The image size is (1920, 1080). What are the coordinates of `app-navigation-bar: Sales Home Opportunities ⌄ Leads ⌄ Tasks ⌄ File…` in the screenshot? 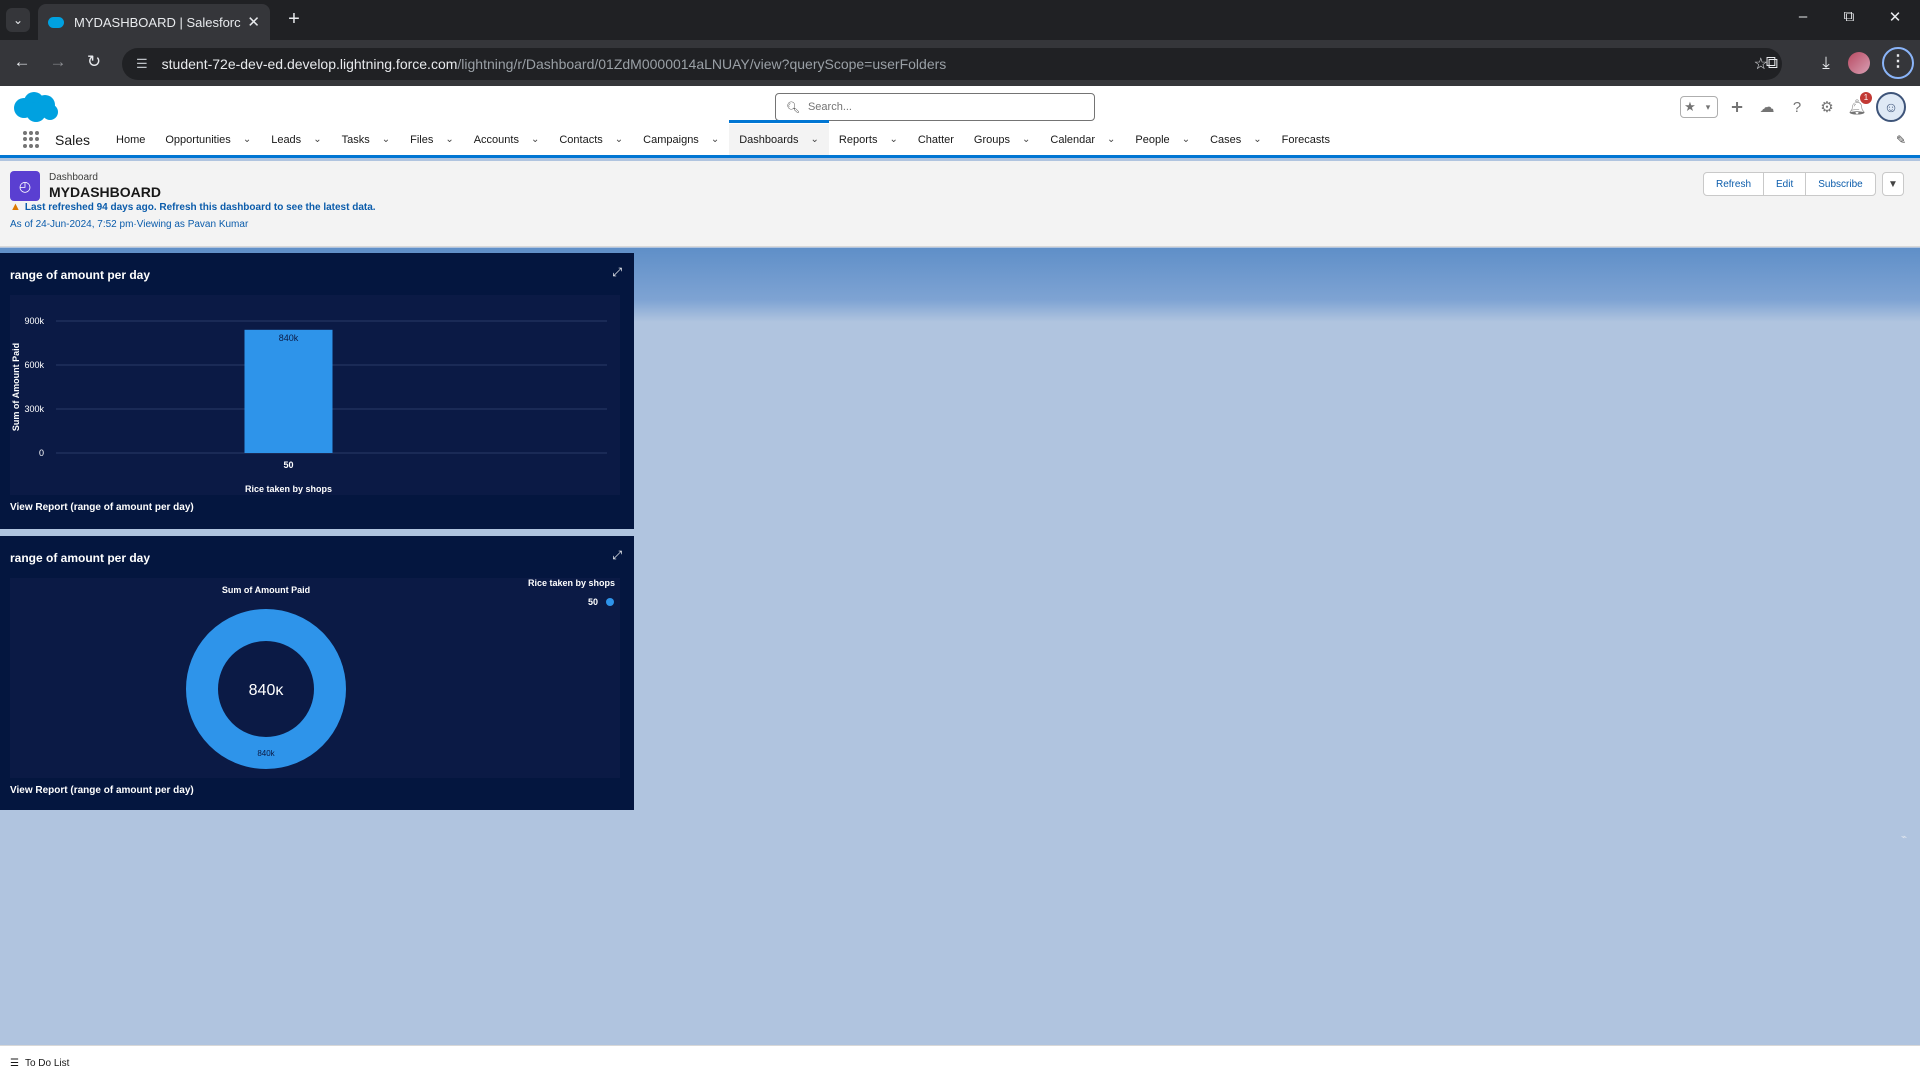 It's located at (960, 139).